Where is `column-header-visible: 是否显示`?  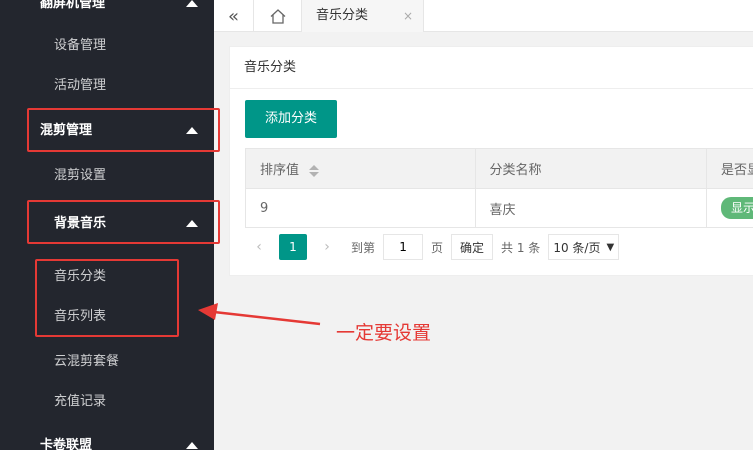 column-header-visible: 是否显示 is located at coordinates (729, 168).